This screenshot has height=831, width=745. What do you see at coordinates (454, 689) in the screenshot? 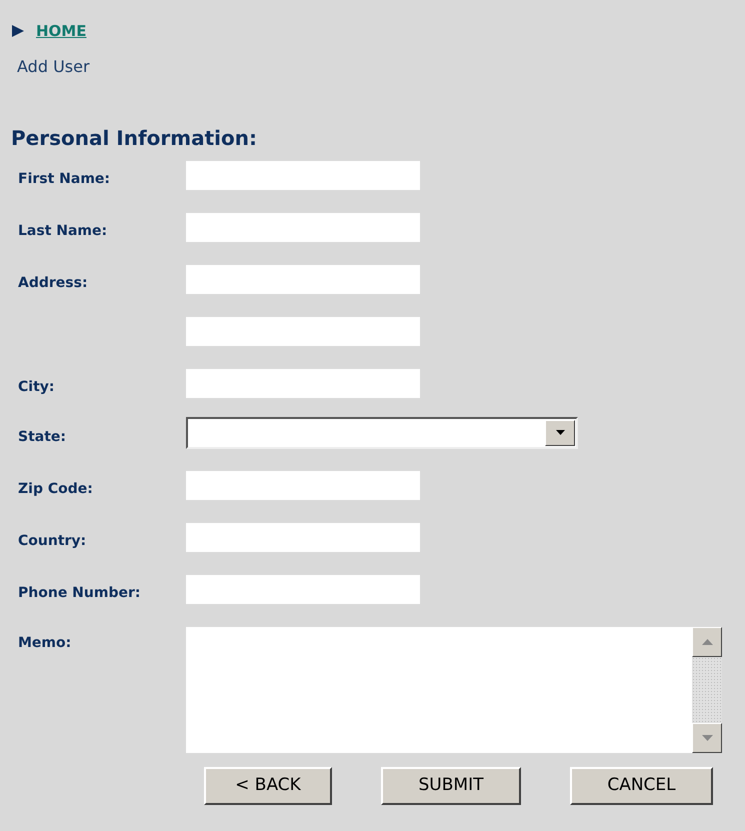
I see `memo-field` at bounding box center [454, 689].